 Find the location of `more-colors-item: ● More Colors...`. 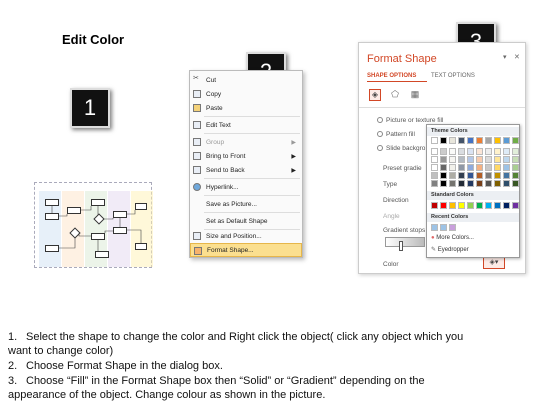

more-colors-item: ● More Colors... is located at coordinates (452, 238).